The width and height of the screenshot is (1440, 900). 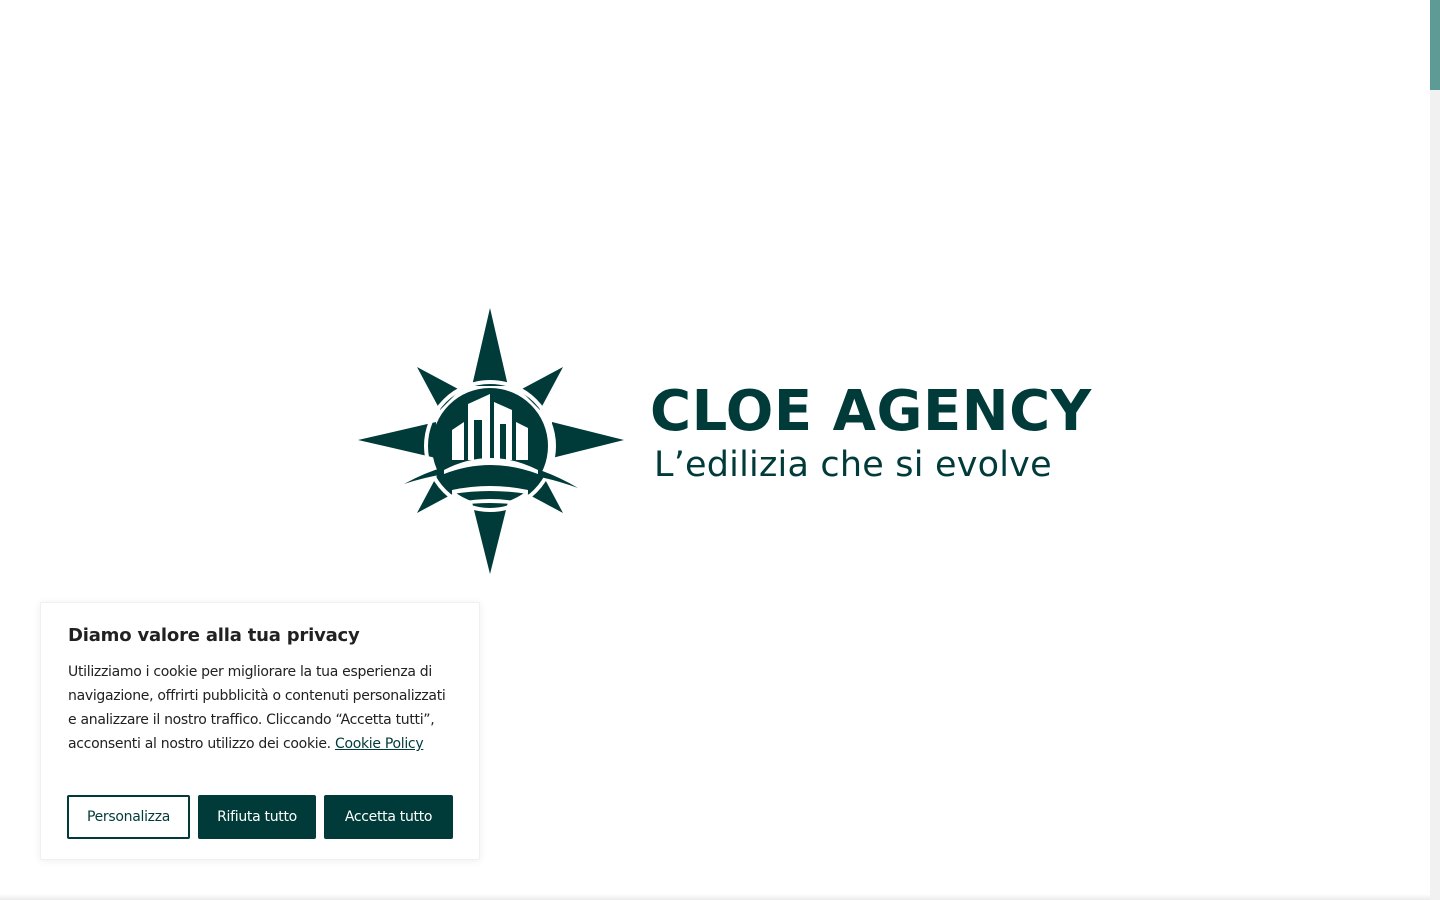 I want to click on customize-button: Personalizza, so click(x=128, y=817).